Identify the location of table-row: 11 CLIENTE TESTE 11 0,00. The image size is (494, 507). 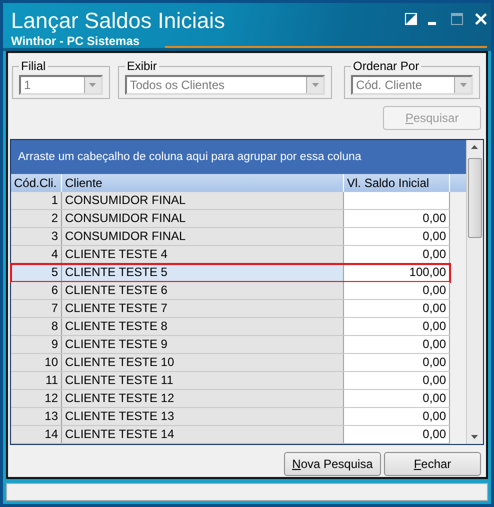
(230, 381).